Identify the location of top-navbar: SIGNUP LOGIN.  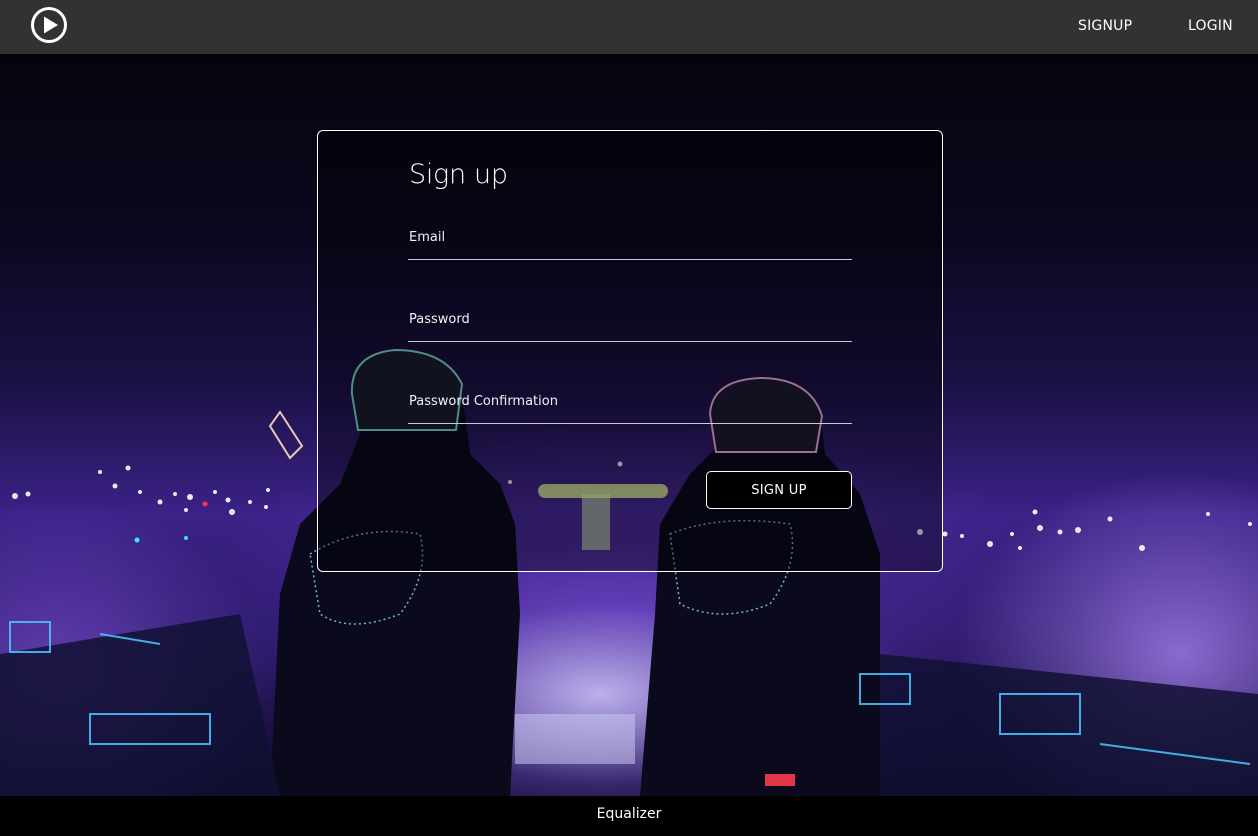
(629, 27).